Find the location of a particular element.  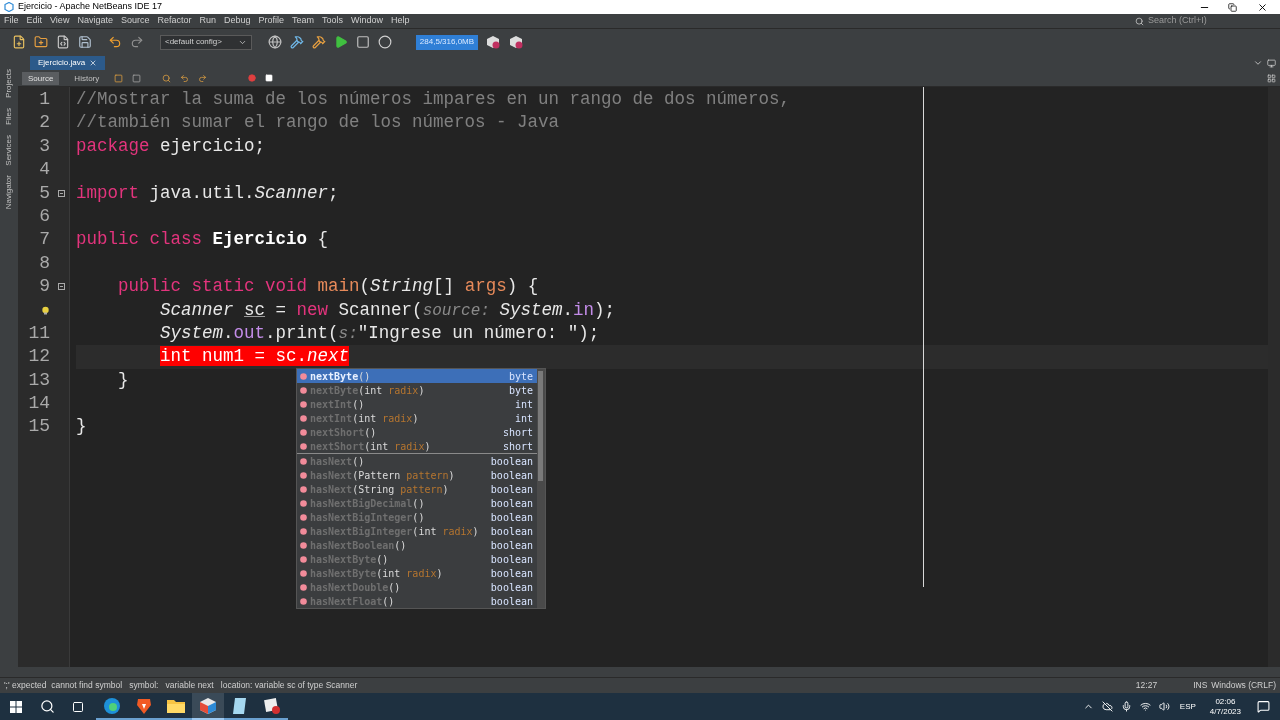

menu-item: Help is located at coordinates (400, 21).